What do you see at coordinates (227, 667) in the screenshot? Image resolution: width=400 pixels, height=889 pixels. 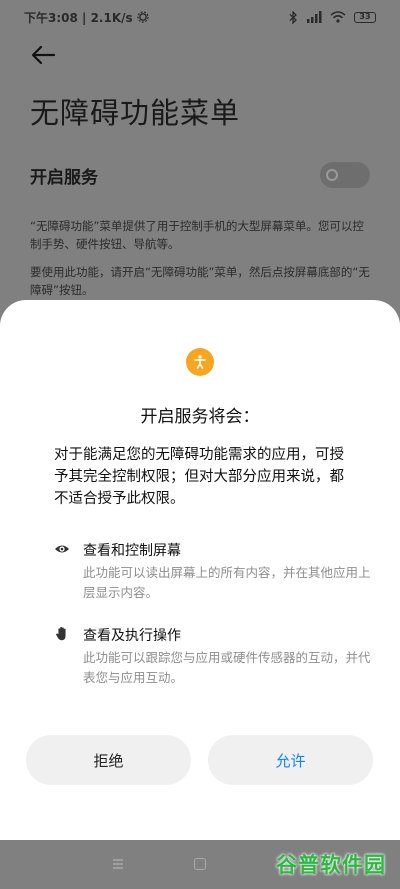 I see `permission-description: 此功能可以跟踪您与应用或硬件传感器的互动，并代表您与应用互动。` at bounding box center [227, 667].